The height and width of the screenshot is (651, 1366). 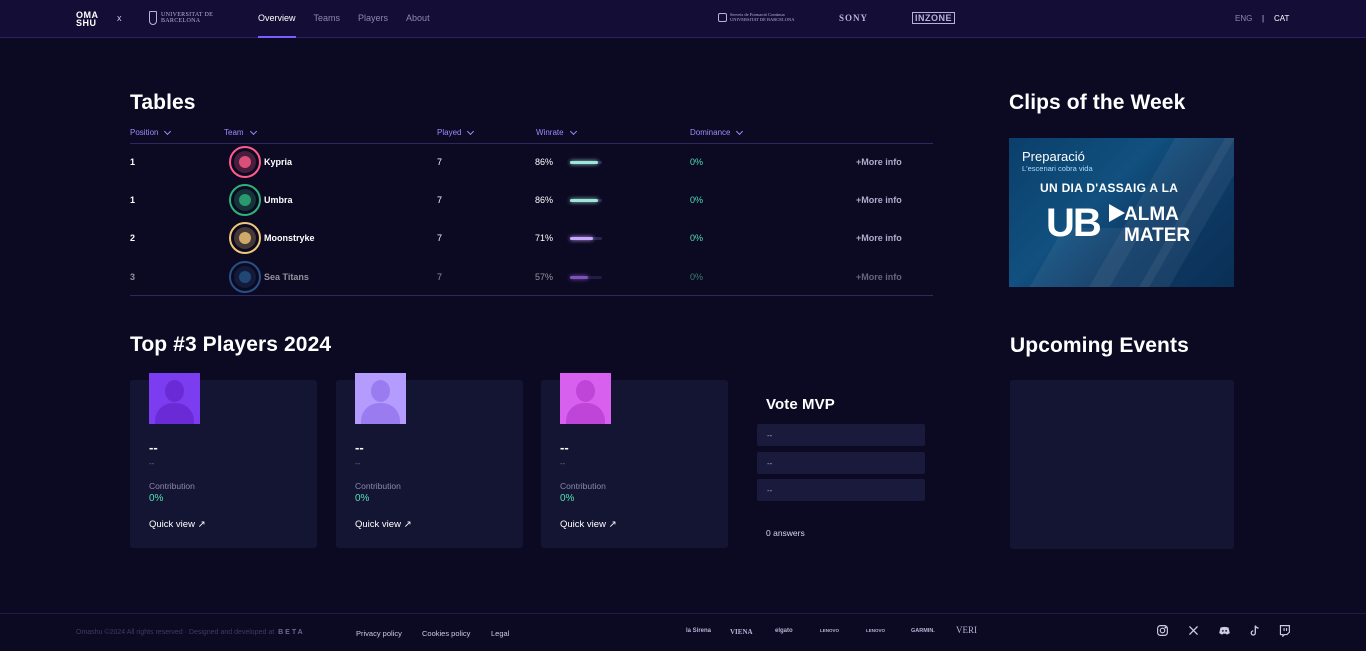 I want to click on team-position: 2, so click(x=133, y=238).